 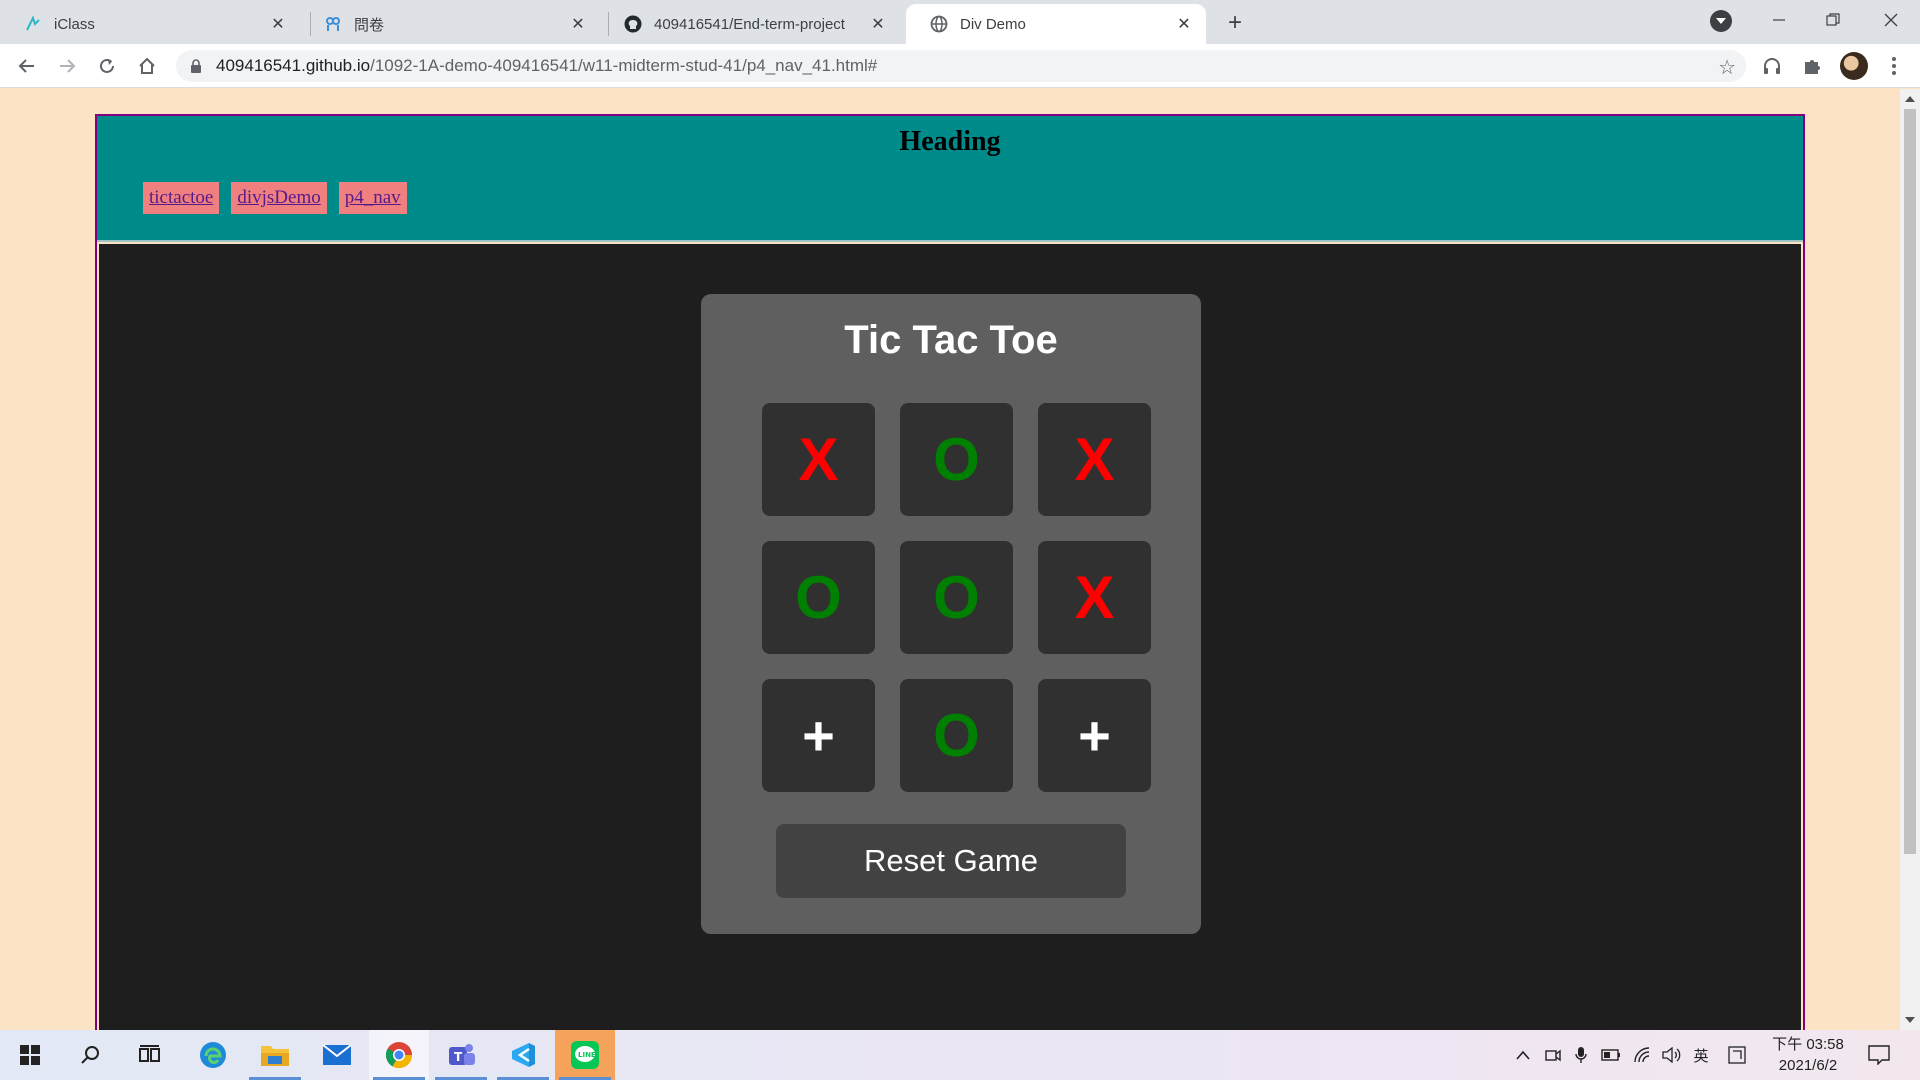 I want to click on folder-icon, so click(x=275, y=1056).